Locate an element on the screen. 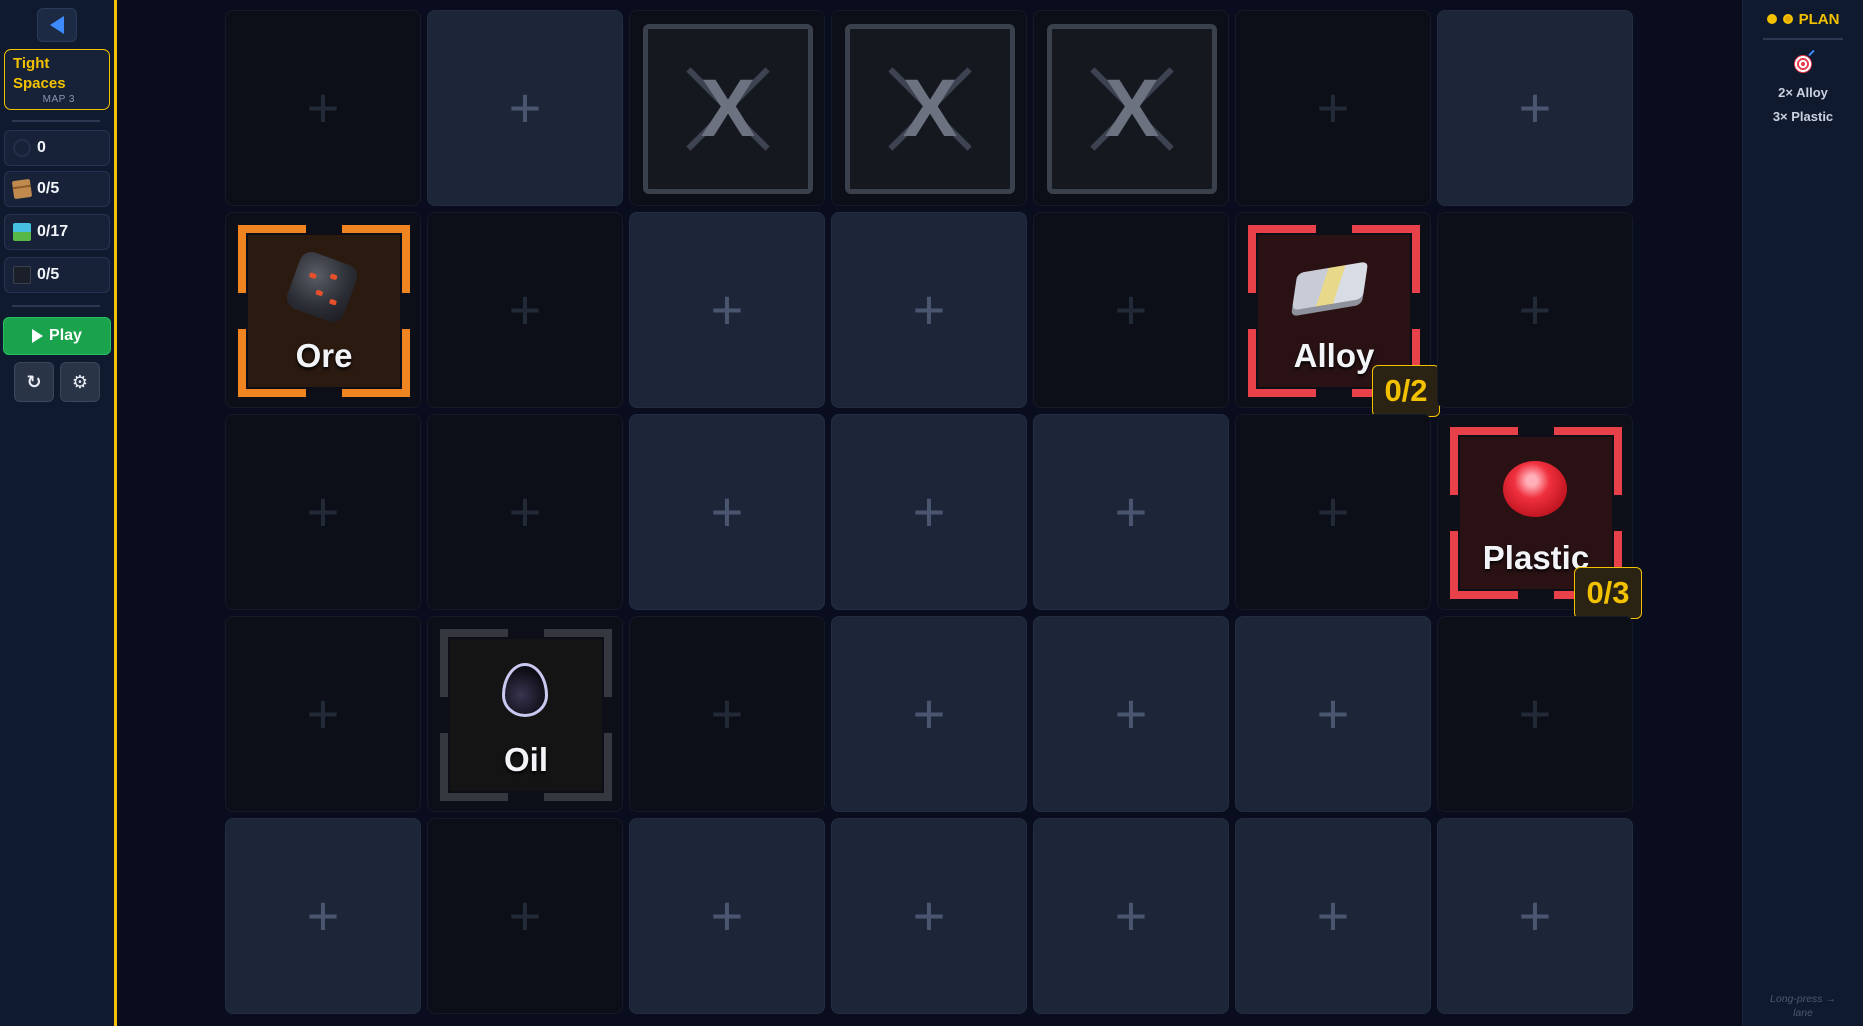 The image size is (1863, 1026). long-press-hint: Long-press → lane is located at coordinates (1803, 1006).